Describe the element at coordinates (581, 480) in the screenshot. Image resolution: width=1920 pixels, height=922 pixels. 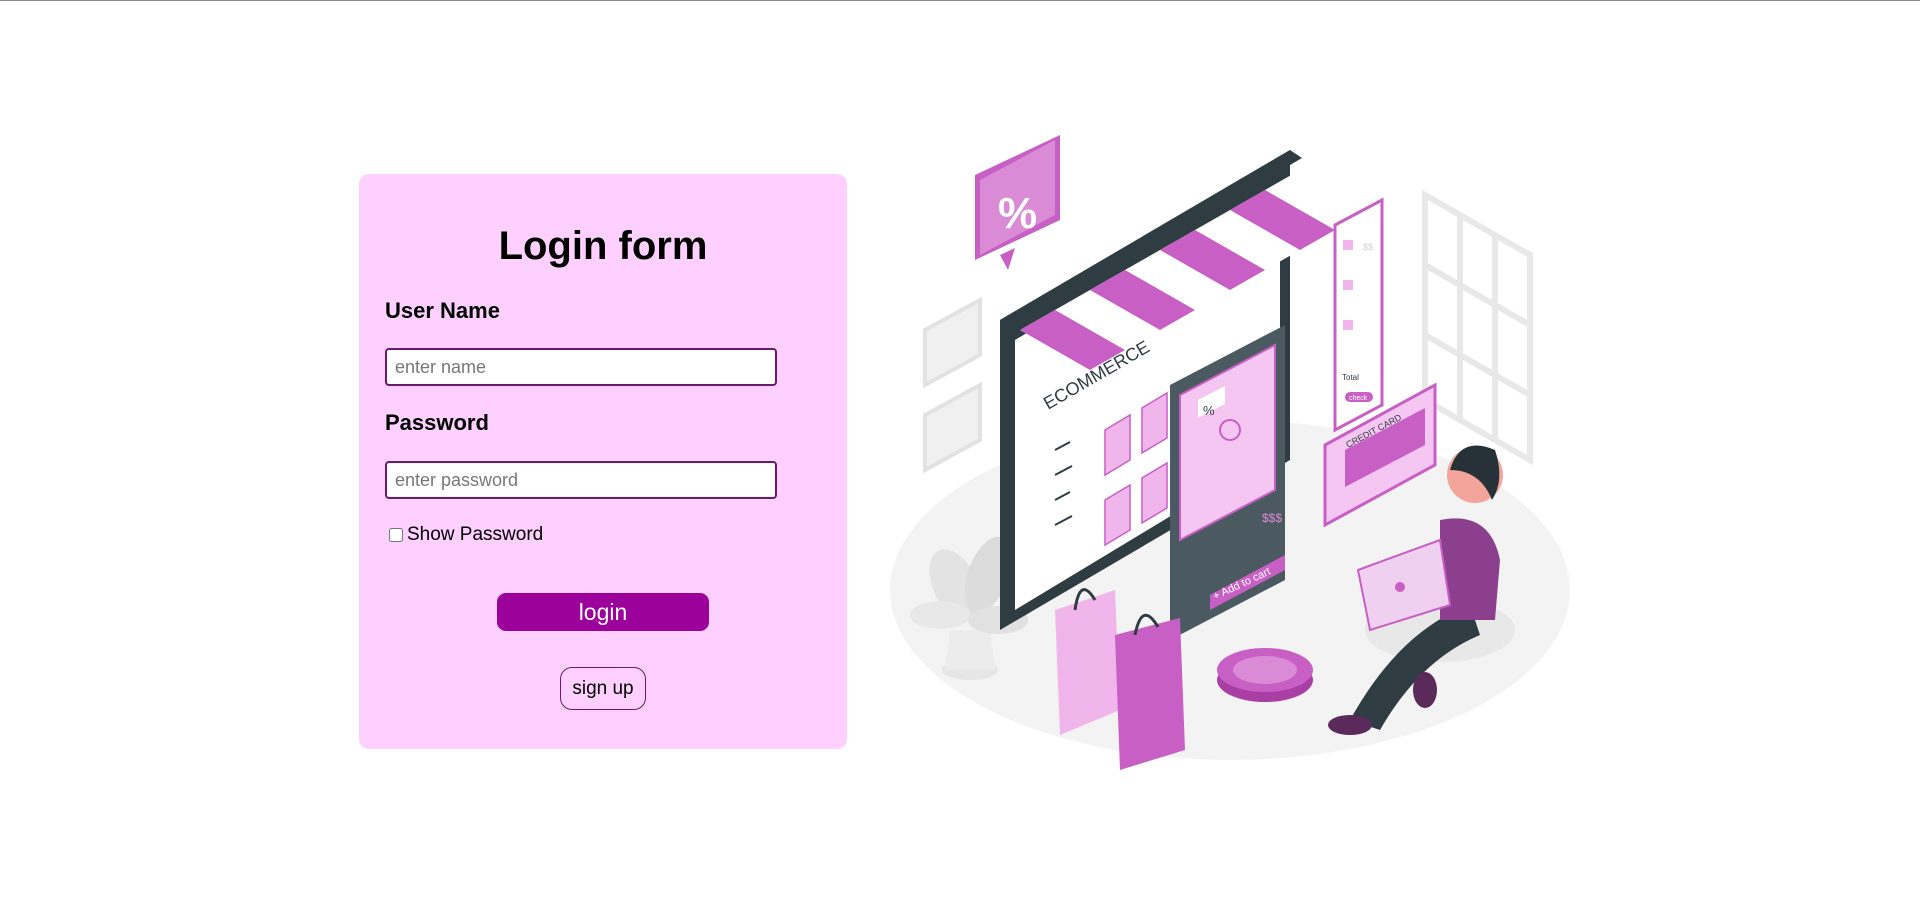
I see `password-input` at that location.